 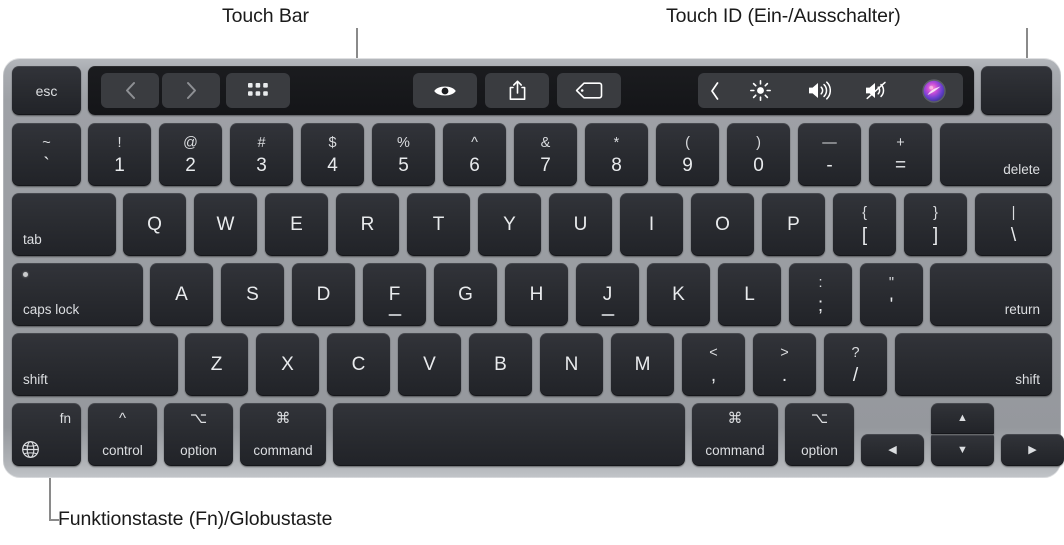 I want to click on key-bracket-right-legend: ], so click(x=935, y=235).